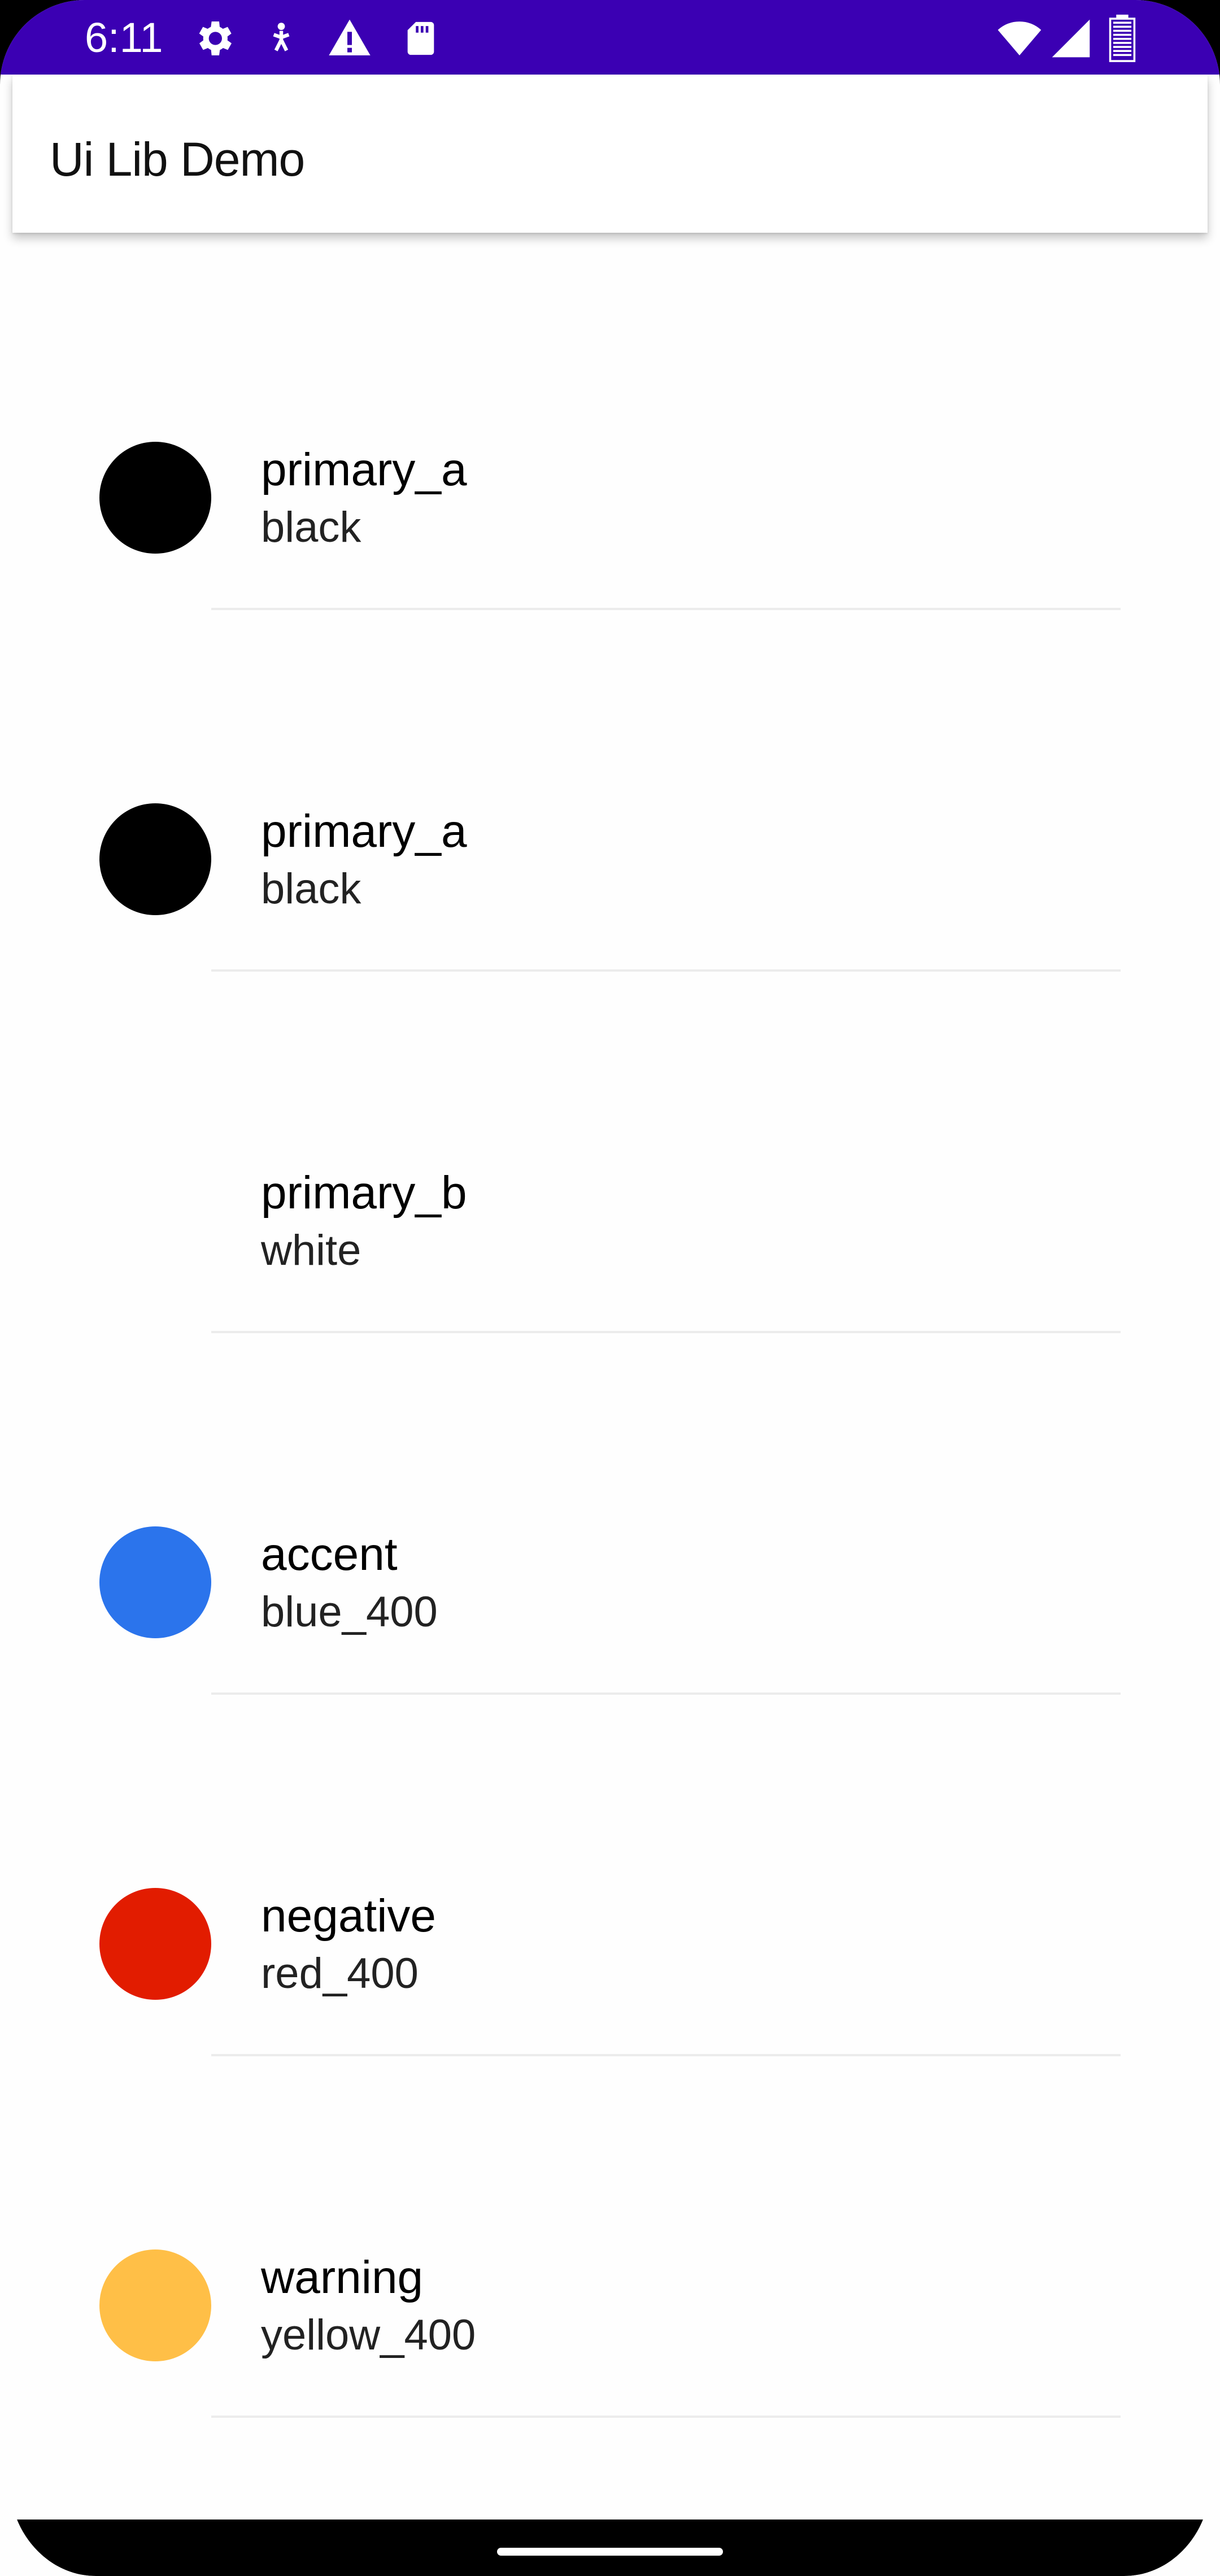  What do you see at coordinates (364, 1193) in the screenshot?
I see `color-name: primary_b` at bounding box center [364, 1193].